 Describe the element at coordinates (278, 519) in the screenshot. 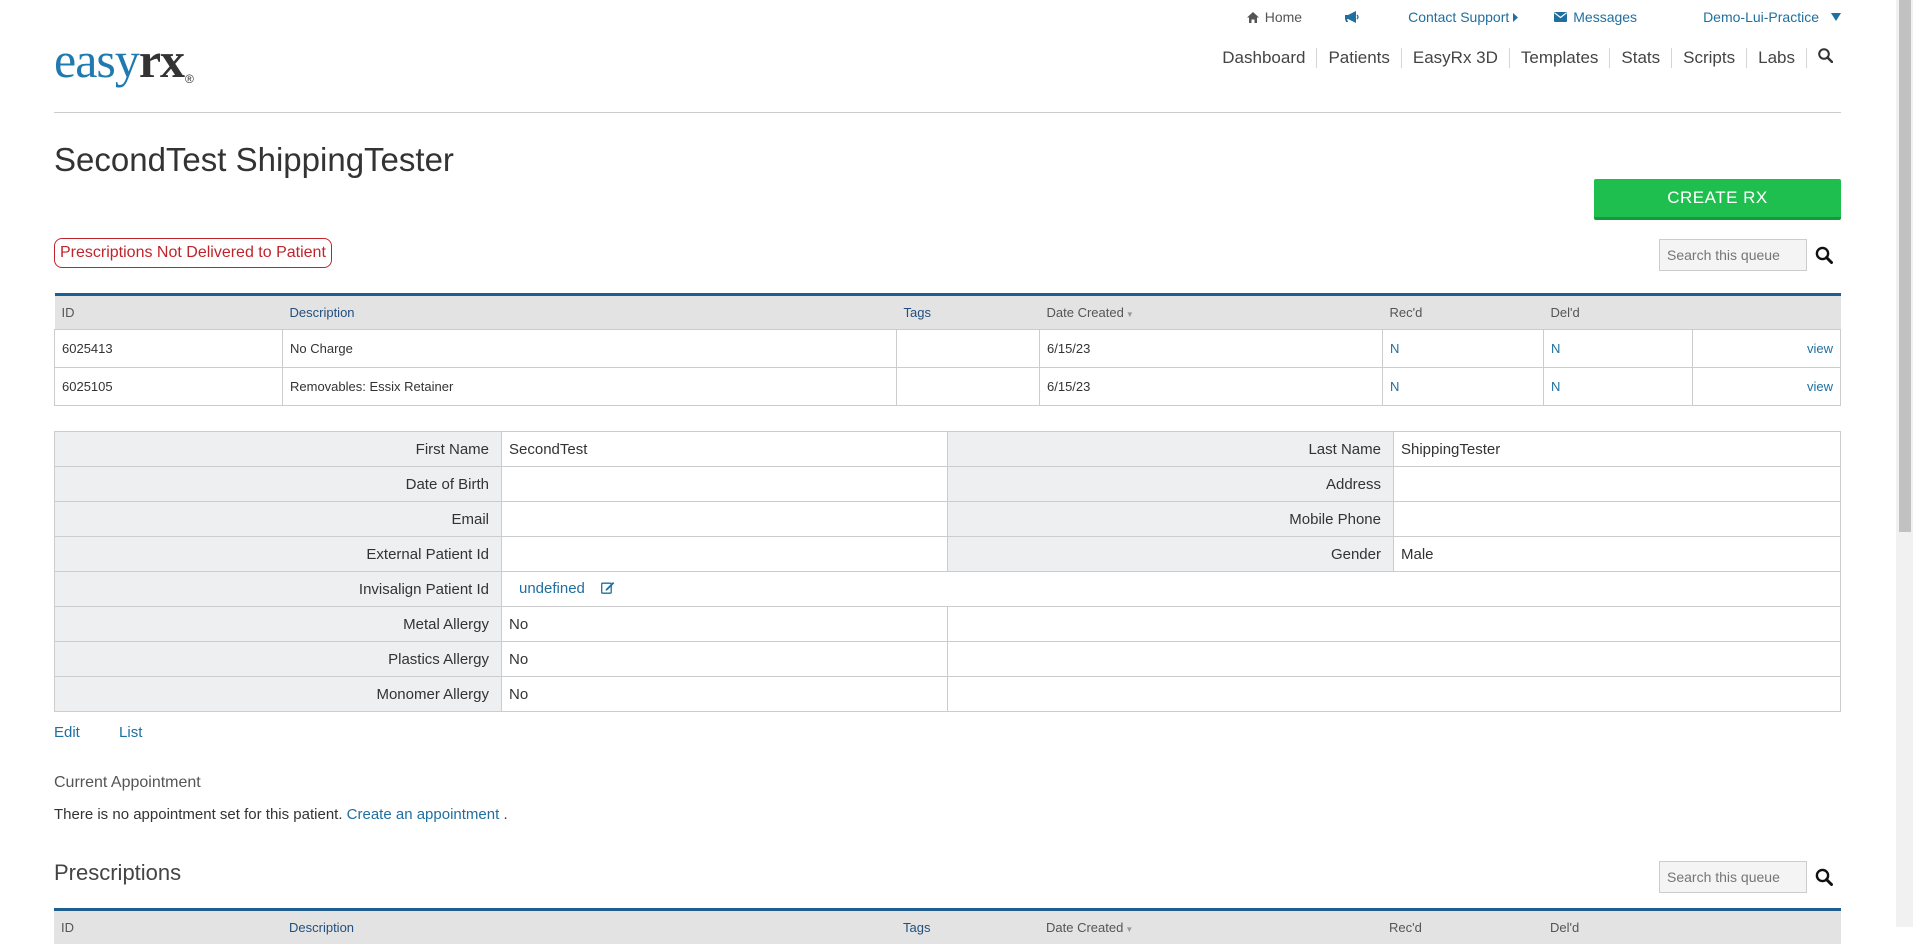

I see `email-label: Email` at that location.